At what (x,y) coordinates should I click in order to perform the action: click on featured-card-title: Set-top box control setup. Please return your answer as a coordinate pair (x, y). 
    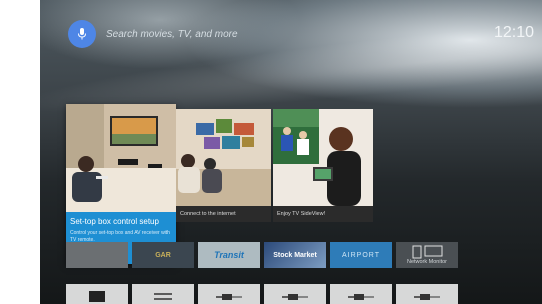
    Looking at the image, I should click on (114, 221).